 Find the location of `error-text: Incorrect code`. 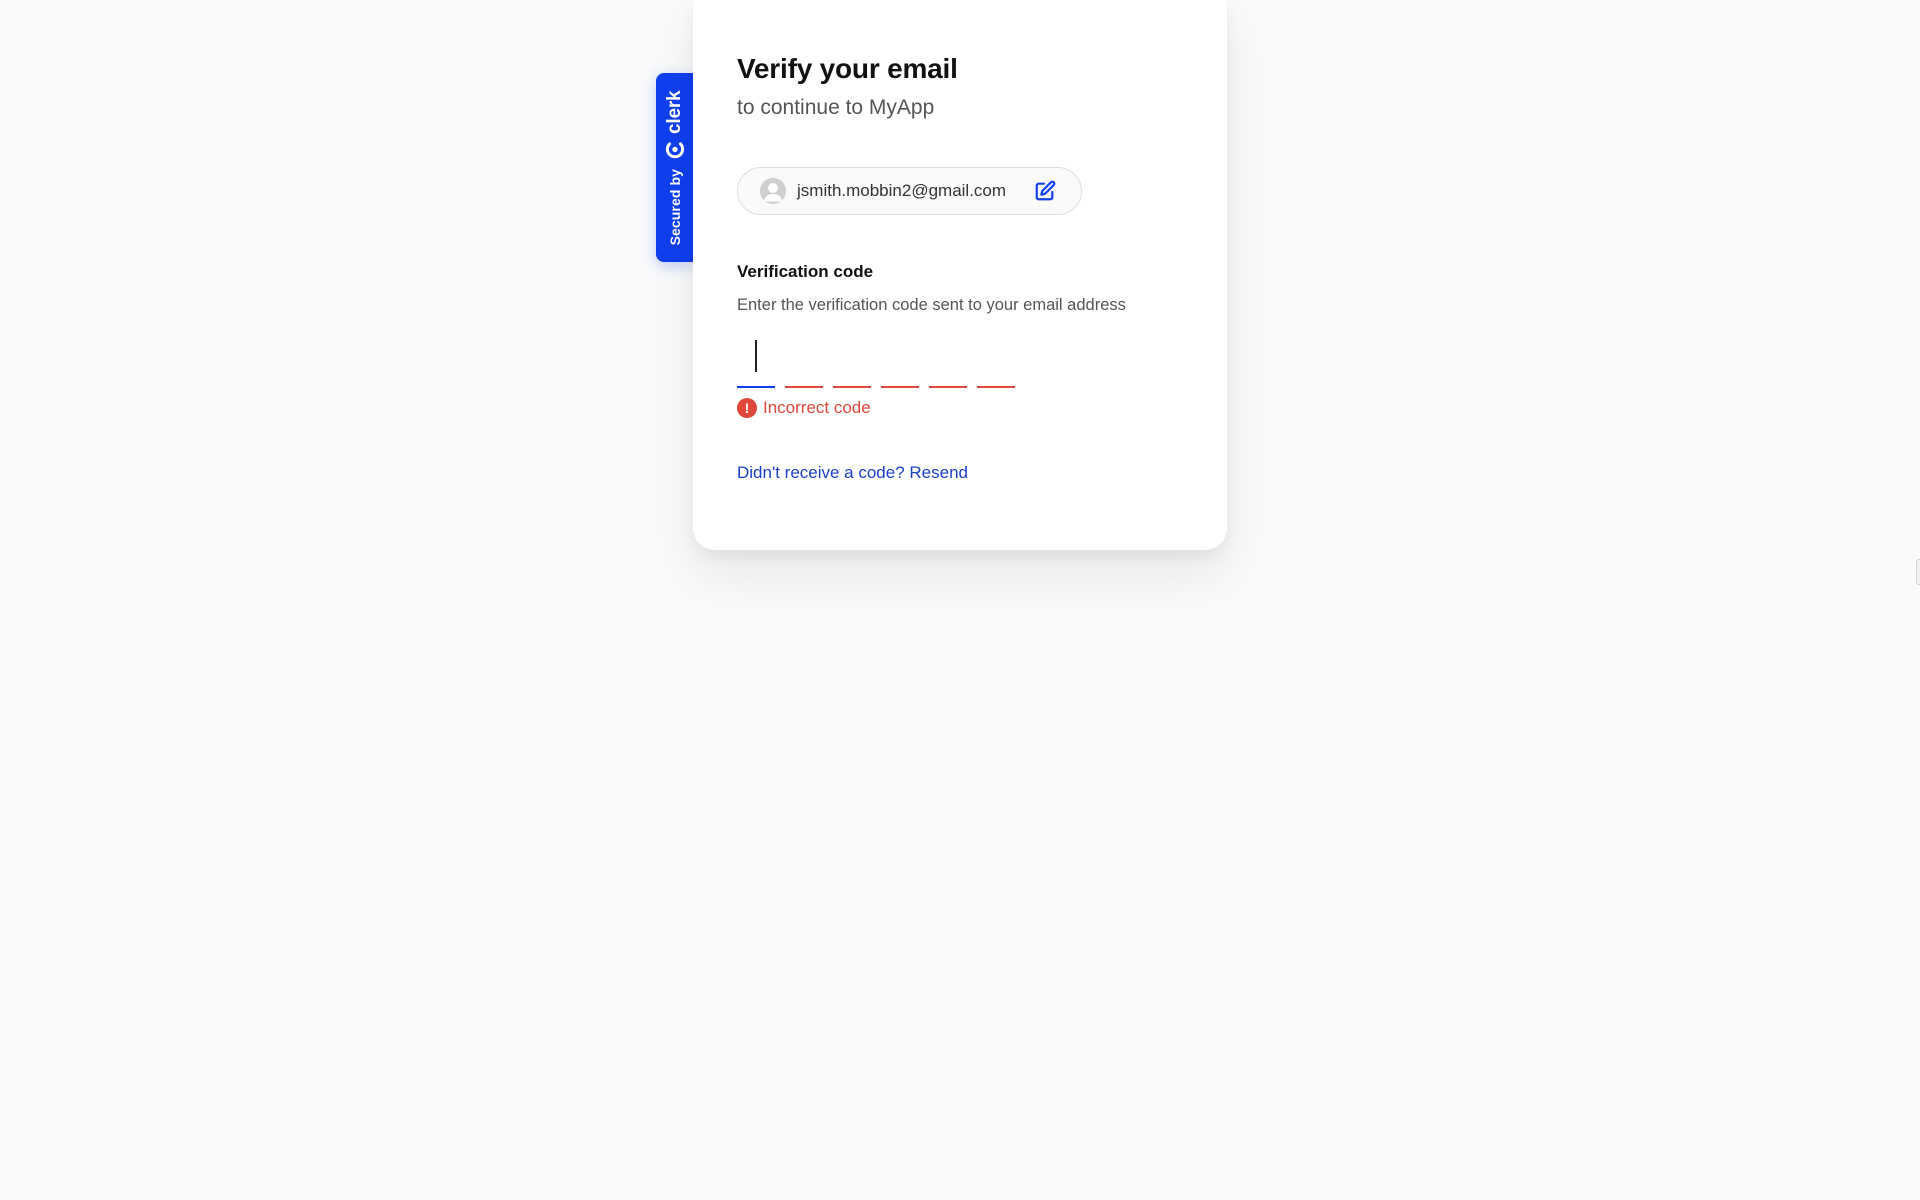

error-text: Incorrect code is located at coordinates (817, 407).